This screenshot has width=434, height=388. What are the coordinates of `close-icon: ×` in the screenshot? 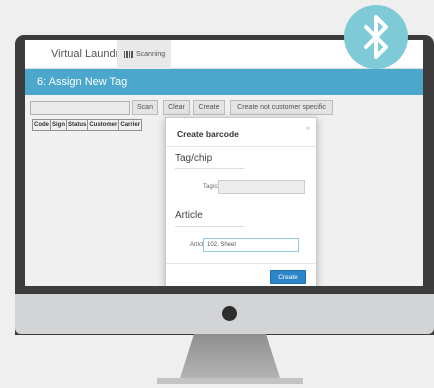 It's located at (307, 128).